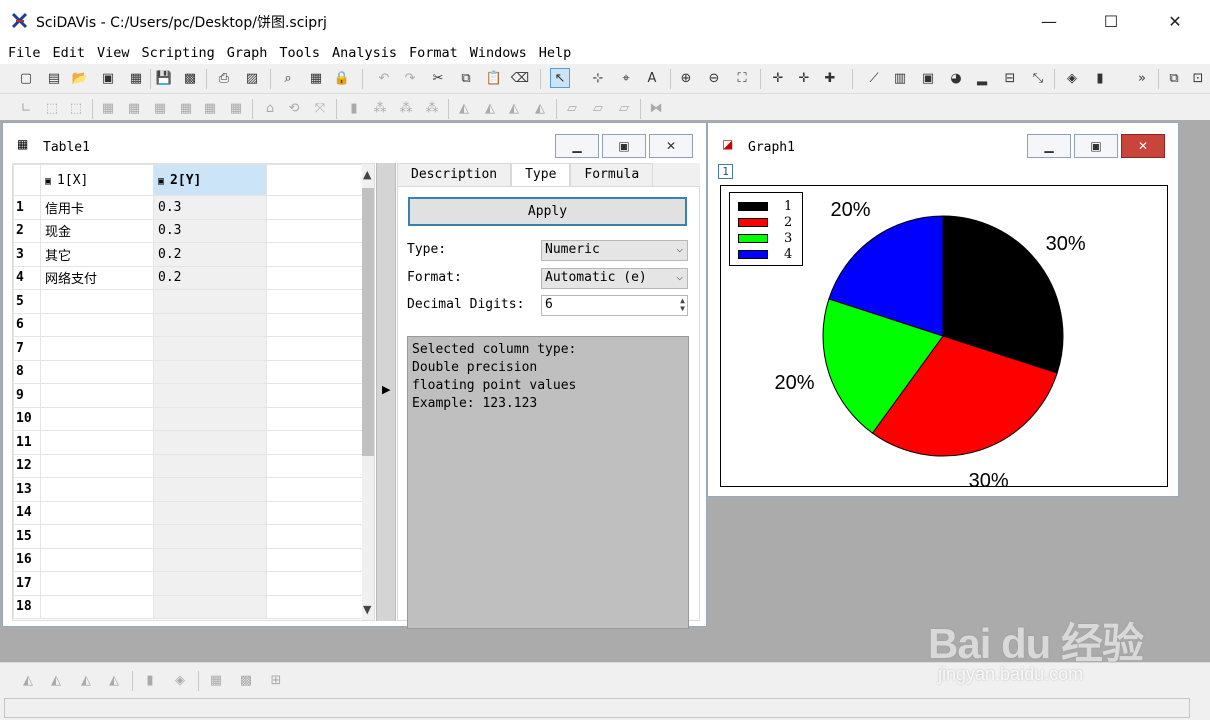 This screenshot has width=1210, height=720. I want to click on toolbar-overflow-icon: », so click(1142, 78).